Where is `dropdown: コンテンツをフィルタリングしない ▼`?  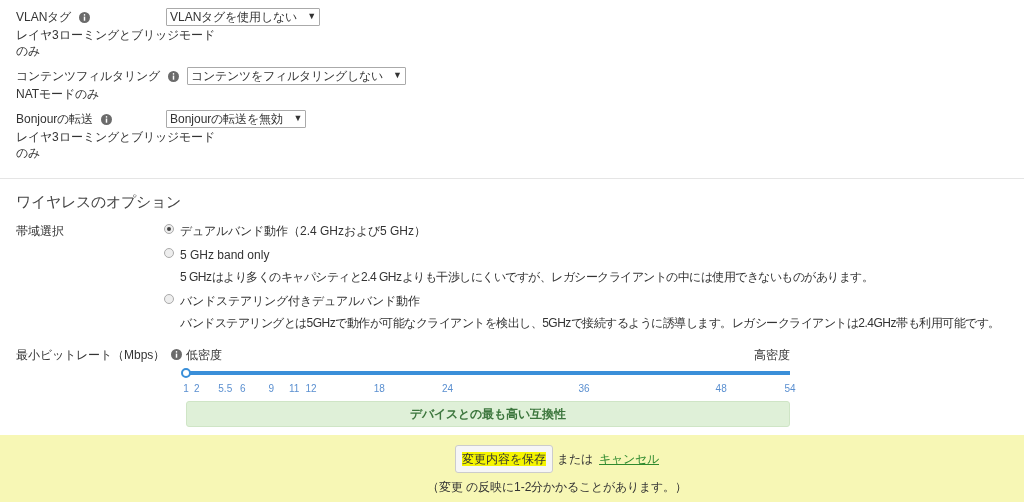
dropdown: コンテンツをフィルタリングしない ▼ is located at coordinates (296, 76).